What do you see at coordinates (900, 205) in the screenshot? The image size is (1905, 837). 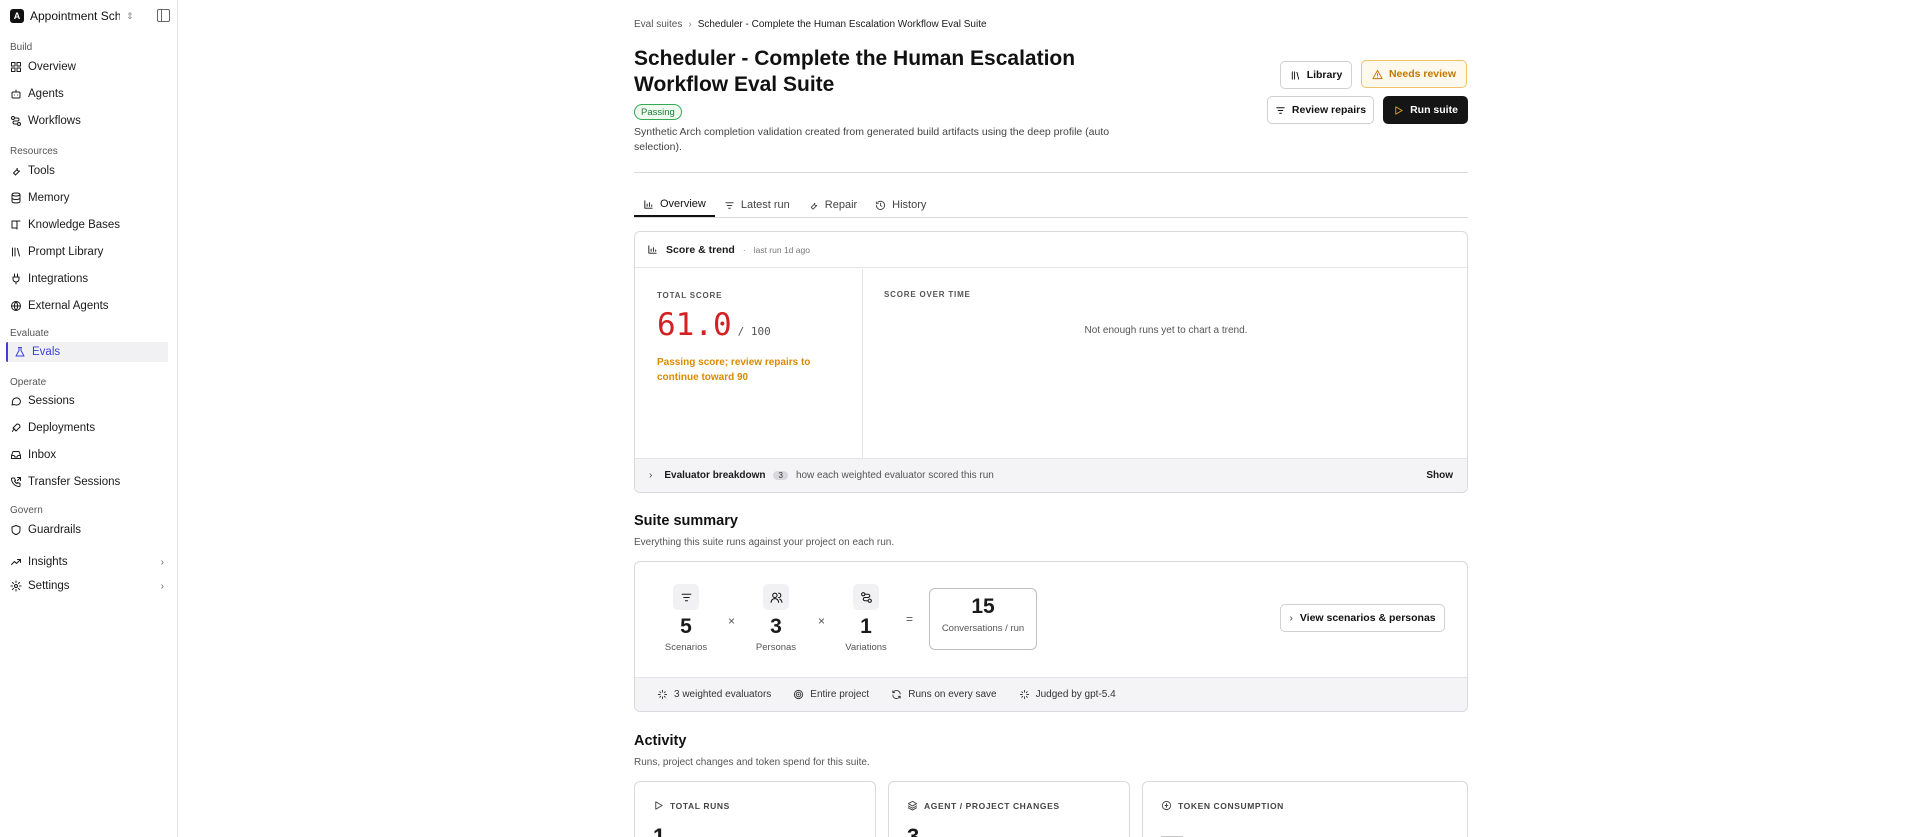 I see `tab-history: History` at bounding box center [900, 205].